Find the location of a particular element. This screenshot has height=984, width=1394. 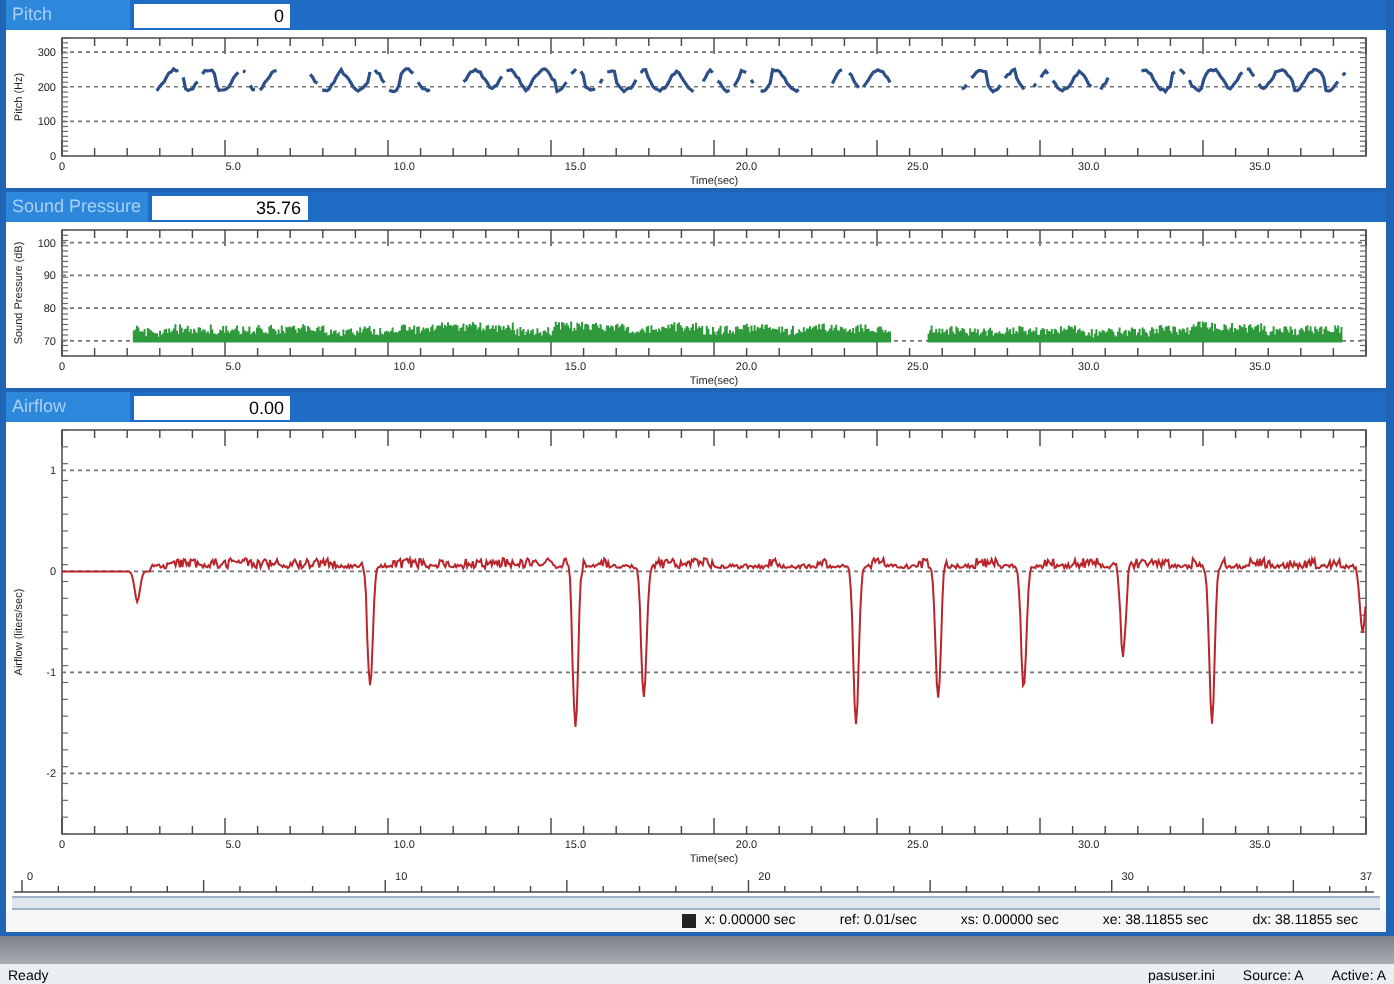

value-field: 35.76 is located at coordinates (229, 207).